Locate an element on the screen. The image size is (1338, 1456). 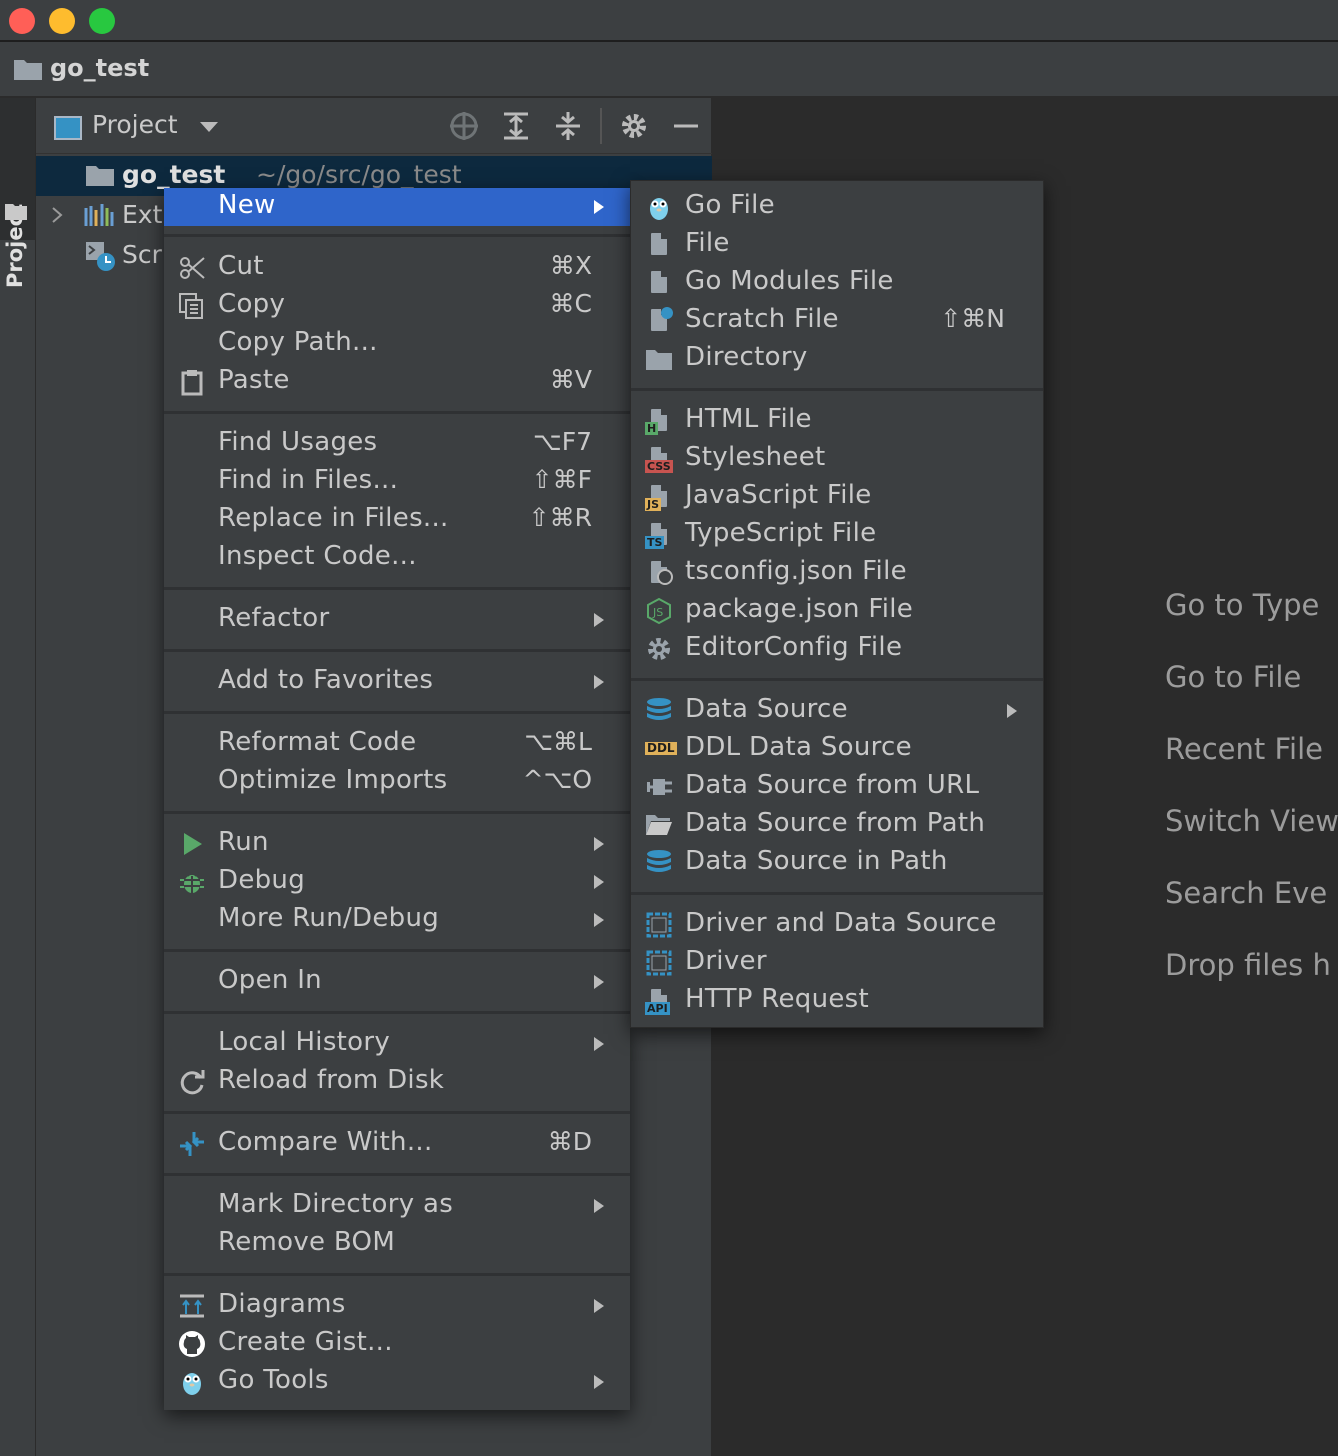
menu-item-more-run-debug: More Run/Debug is located at coordinates (397, 920).